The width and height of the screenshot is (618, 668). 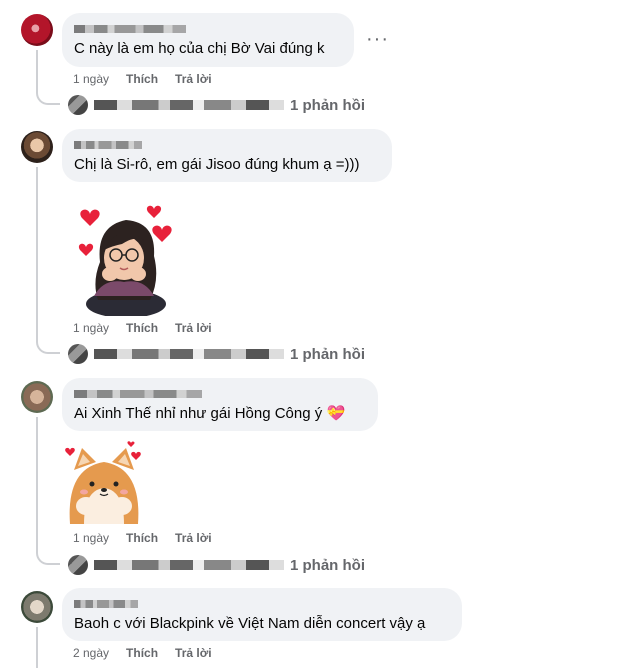 What do you see at coordinates (125, 261) in the screenshot?
I see `girl-hearts-sticker-image` at bounding box center [125, 261].